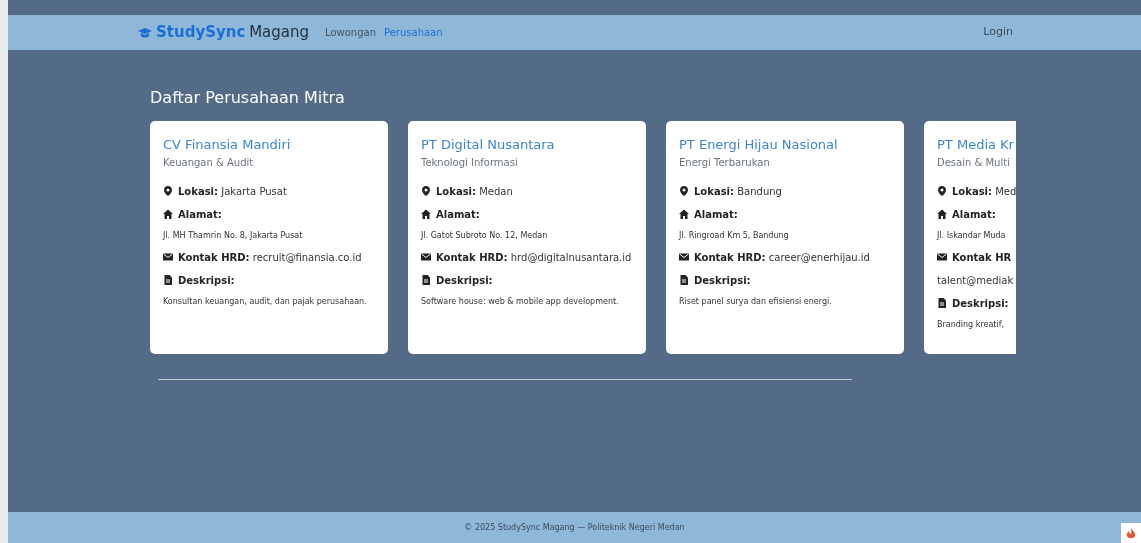  What do you see at coordinates (734, 235) in the screenshot?
I see `address-text: Jl. Ringroad Km 5, Bandung` at bounding box center [734, 235].